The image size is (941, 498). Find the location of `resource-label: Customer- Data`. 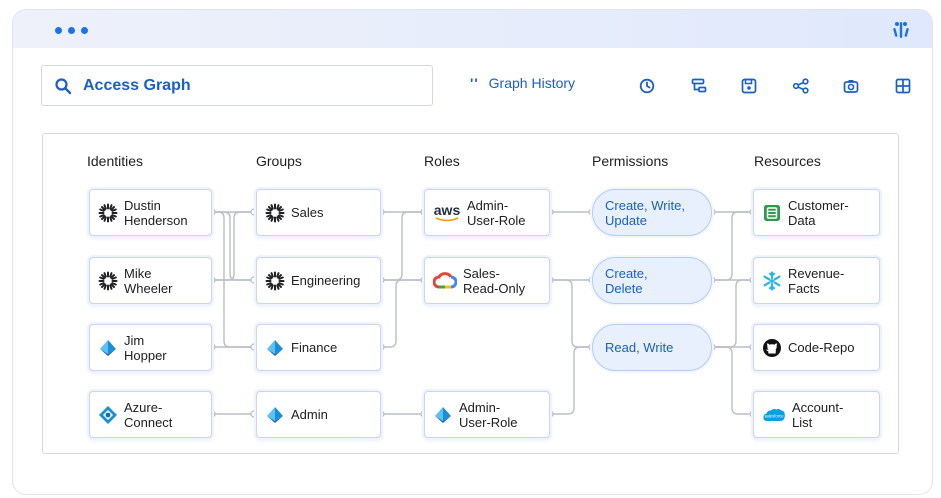

resource-label: Customer- Data is located at coordinates (818, 212).